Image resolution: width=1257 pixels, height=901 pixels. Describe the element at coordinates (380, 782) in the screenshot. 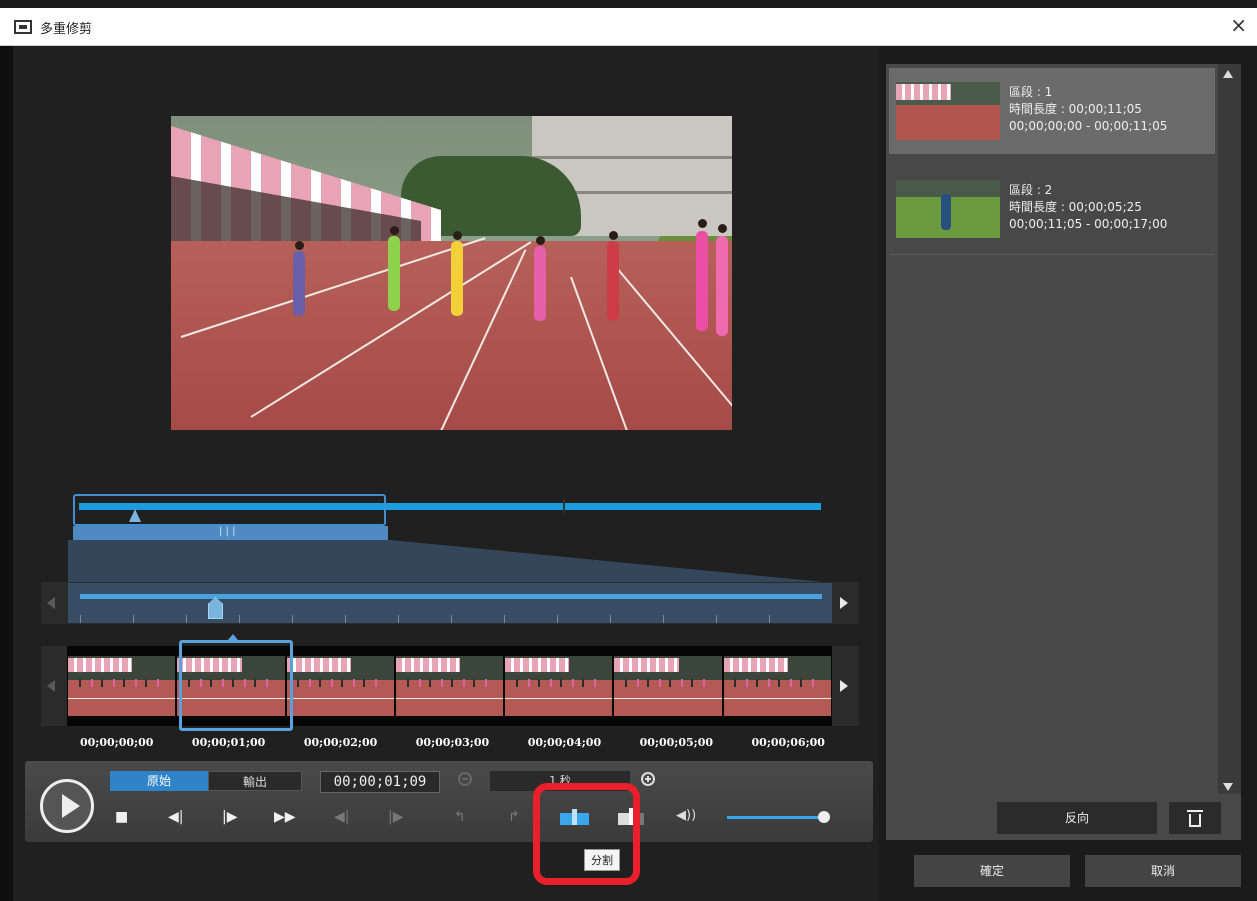

I see `timecode-field: 00;00;01;09` at that location.